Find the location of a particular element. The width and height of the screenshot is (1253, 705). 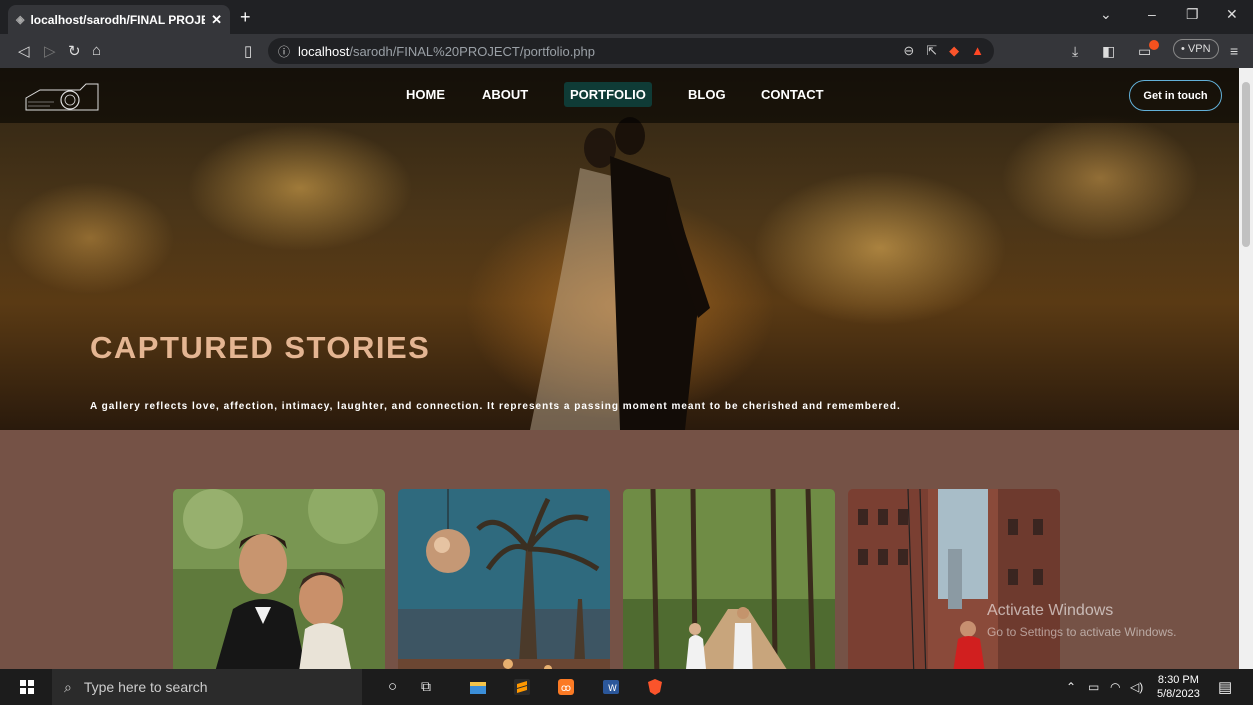

taskbar-clock: 8:30 PM 5/8/2023 is located at coordinates (1178, 687).